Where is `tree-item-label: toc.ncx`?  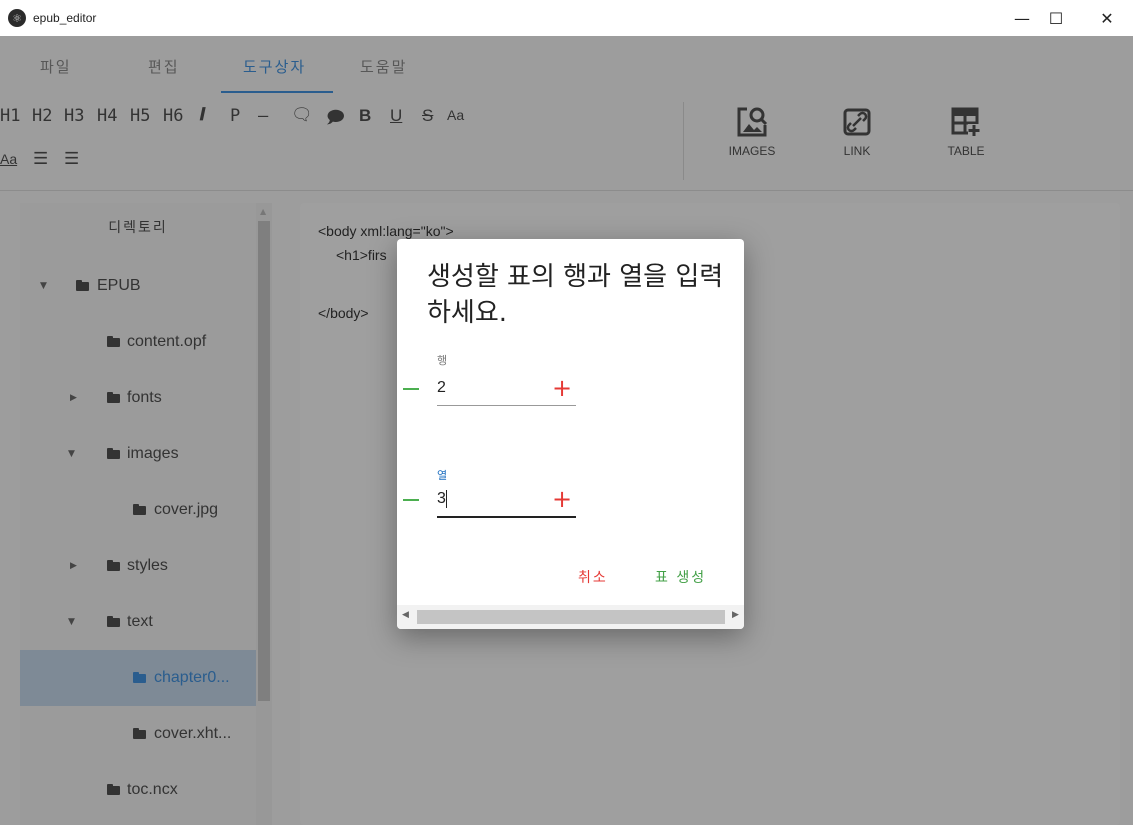
tree-item-label: toc.ncx is located at coordinates (152, 789).